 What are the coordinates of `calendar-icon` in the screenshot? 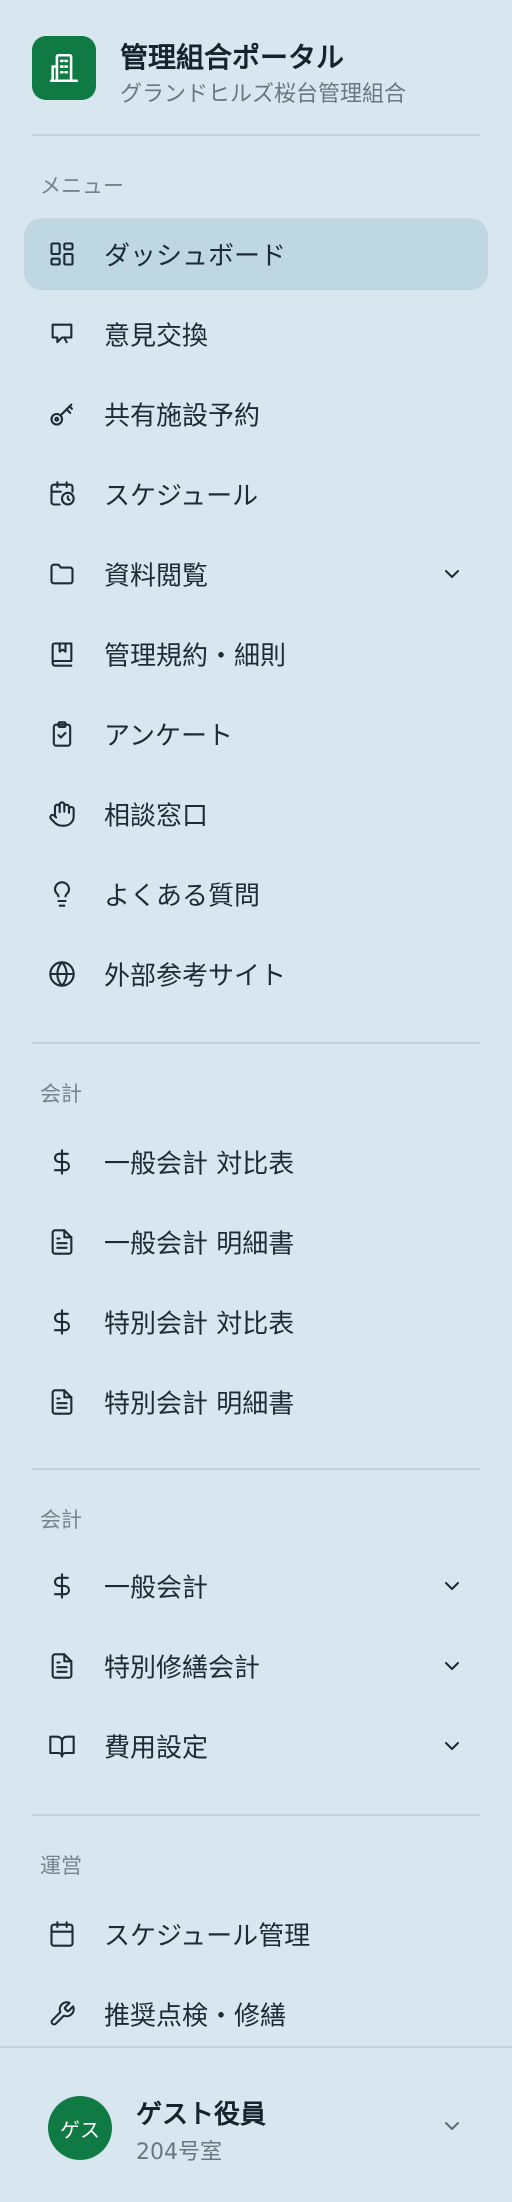 It's located at (62, 1934).